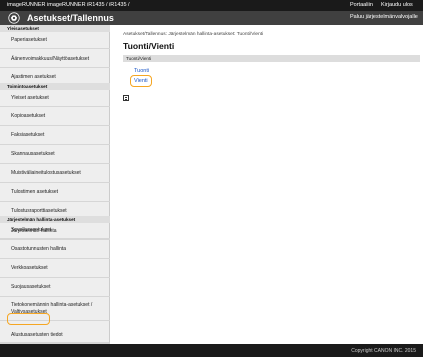 This screenshot has width=423, height=357. What do you see at coordinates (70, 18) in the screenshot?
I see `page-header-title: Asetukset/Tallennus` at bounding box center [70, 18].